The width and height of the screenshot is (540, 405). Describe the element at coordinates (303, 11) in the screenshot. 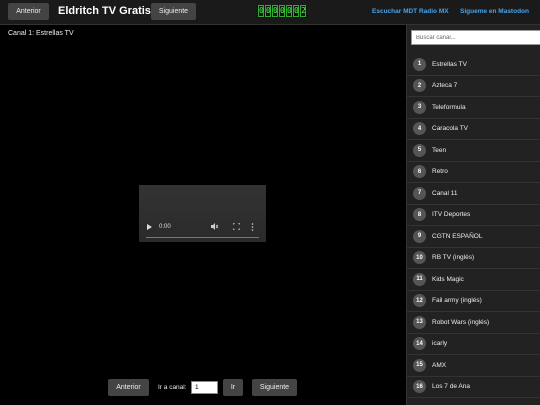

I see `counter-digit: 2` at that location.